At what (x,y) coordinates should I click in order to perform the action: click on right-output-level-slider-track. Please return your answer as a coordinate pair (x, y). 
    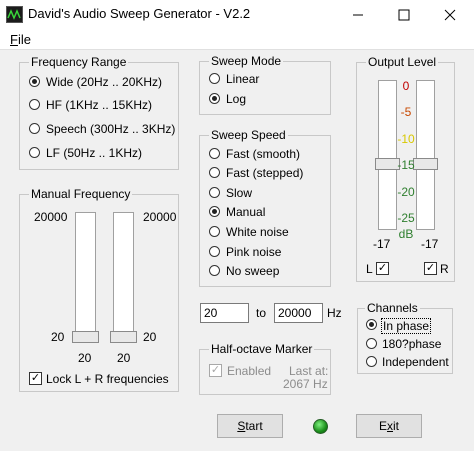
    Looking at the image, I should click on (425, 155).